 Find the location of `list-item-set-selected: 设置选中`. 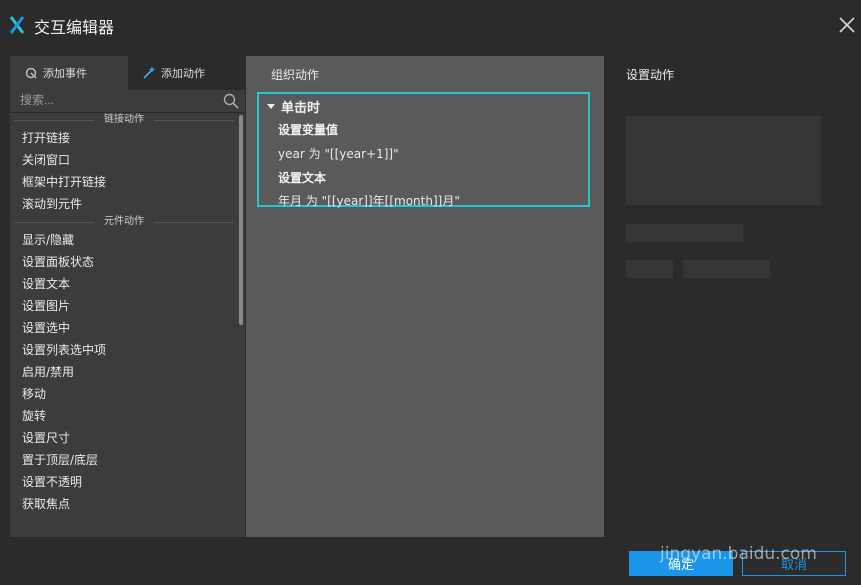

list-item-set-selected: 设置选中 is located at coordinates (124, 328).